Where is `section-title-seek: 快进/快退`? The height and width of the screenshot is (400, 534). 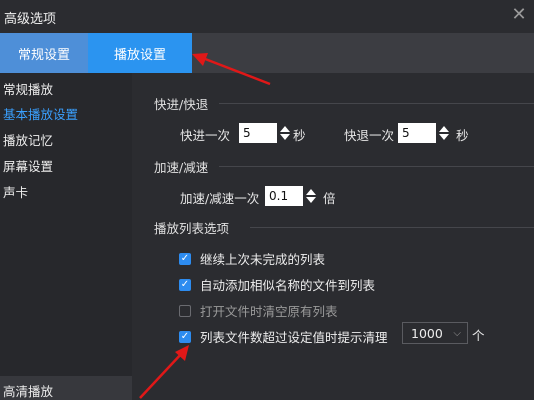 section-title-seek: 快进/快退 is located at coordinates (181, 104).